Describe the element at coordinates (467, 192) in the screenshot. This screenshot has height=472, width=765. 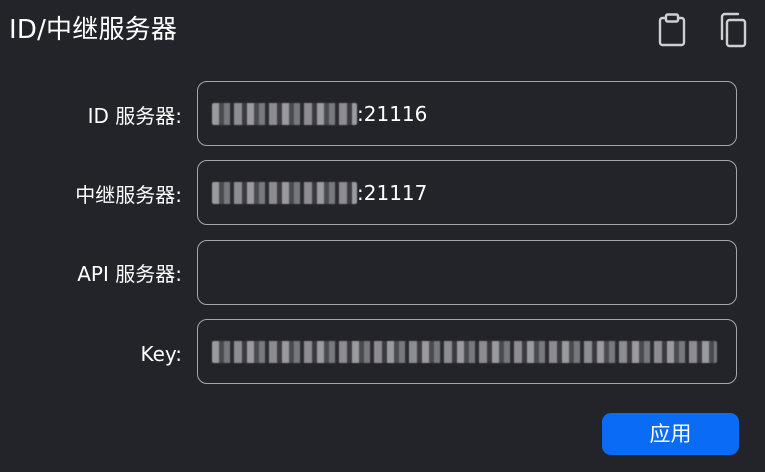
I see `relay-server-input: :21117` at that location.